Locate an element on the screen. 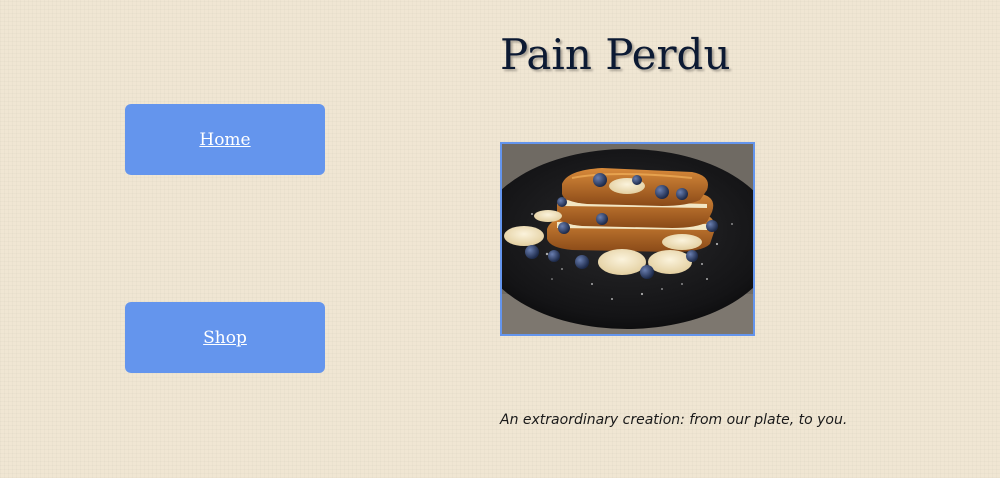 The image size is (1000, 478). shop-button: Shop is located at coordinates (225, 337).